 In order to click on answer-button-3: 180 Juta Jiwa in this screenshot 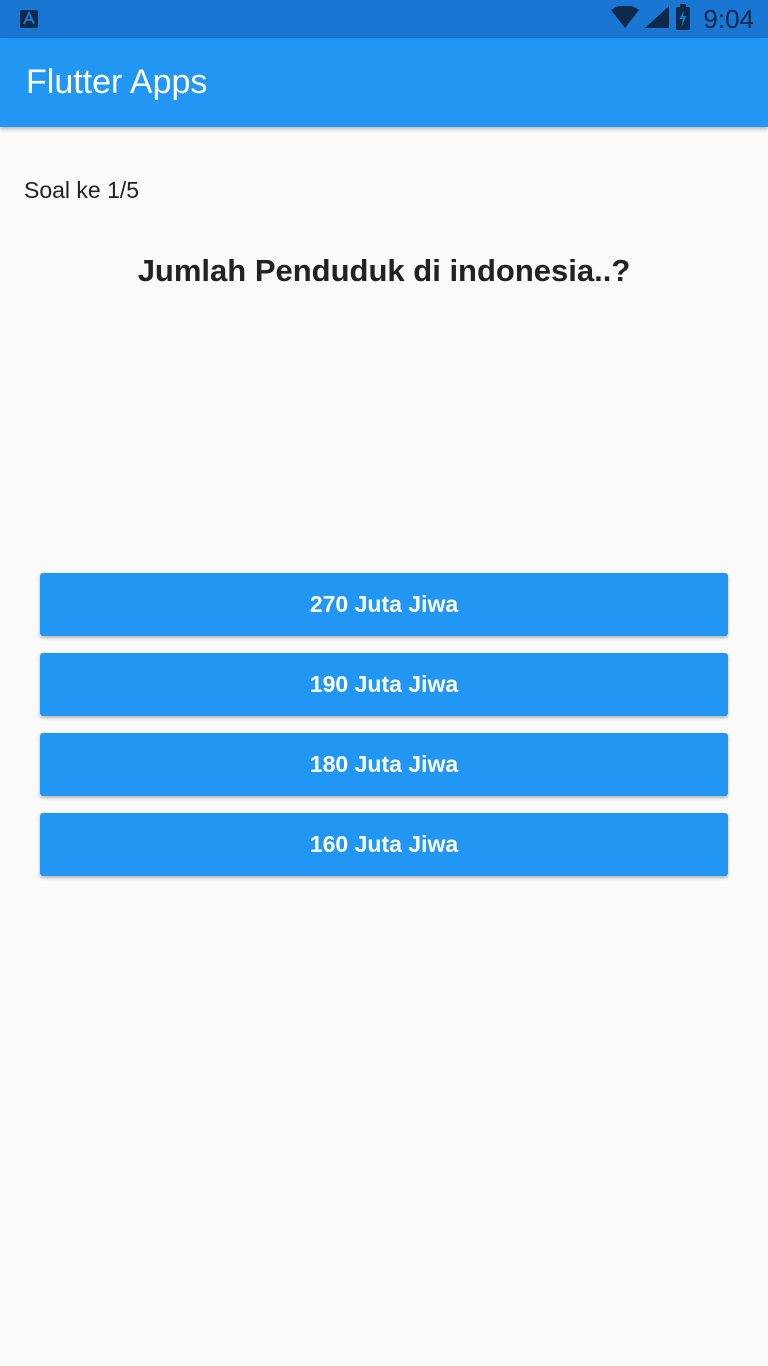, I will do `click(384, 764)`.